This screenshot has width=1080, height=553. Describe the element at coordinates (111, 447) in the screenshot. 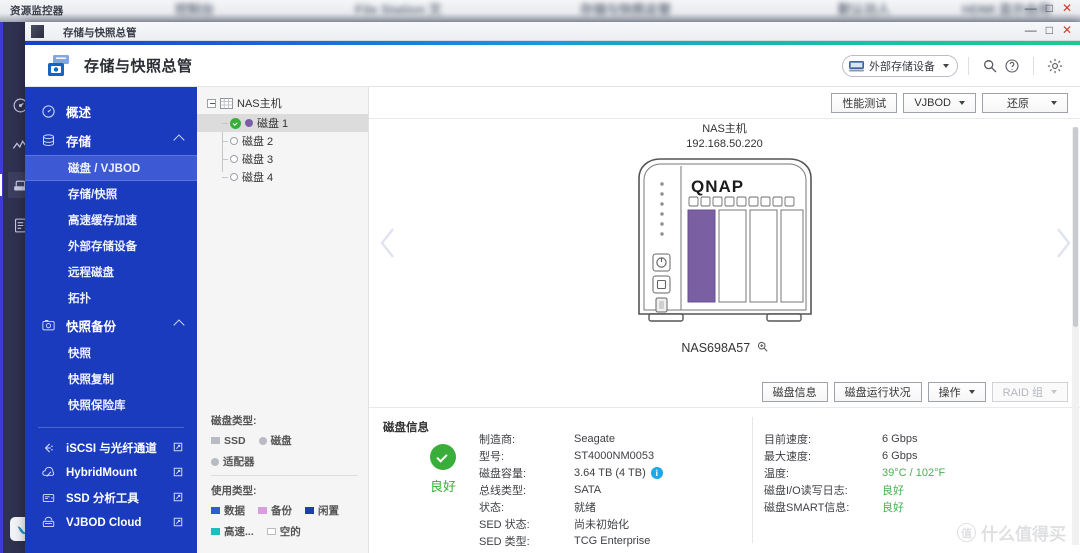

I see `sidebar-item-iscsi-fibre-channel: iSCSI 与光纤通道` at that location.